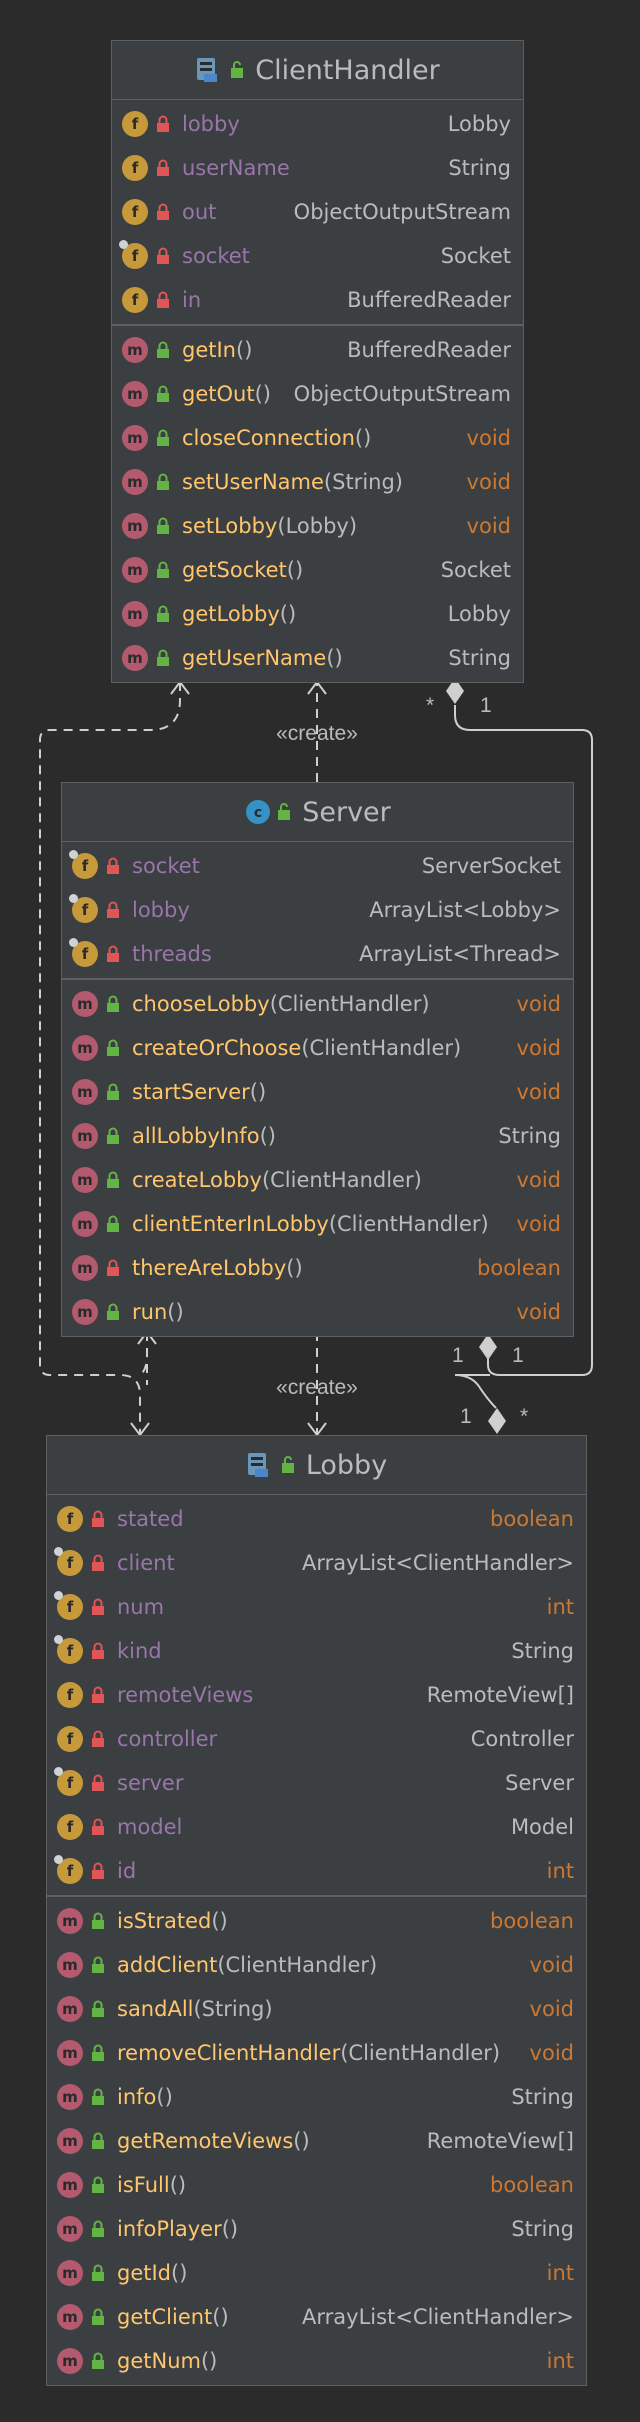  Describe the element at coordinates (316, 2009) in the screenshot. I see `method-row: m sandAll (String) void` at that location.